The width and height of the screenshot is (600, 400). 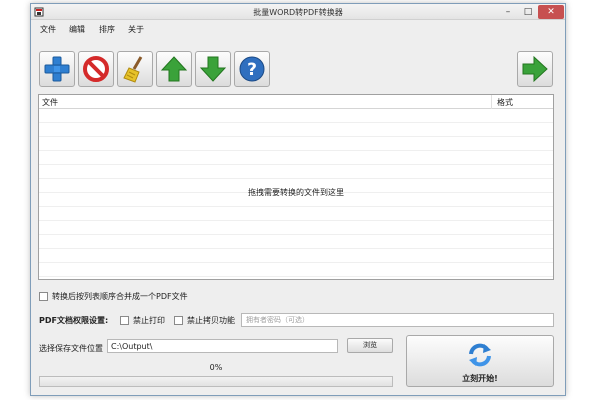 I want to click on no-copy-label: 禁止拷贝功能, so click(x=211, y=320).